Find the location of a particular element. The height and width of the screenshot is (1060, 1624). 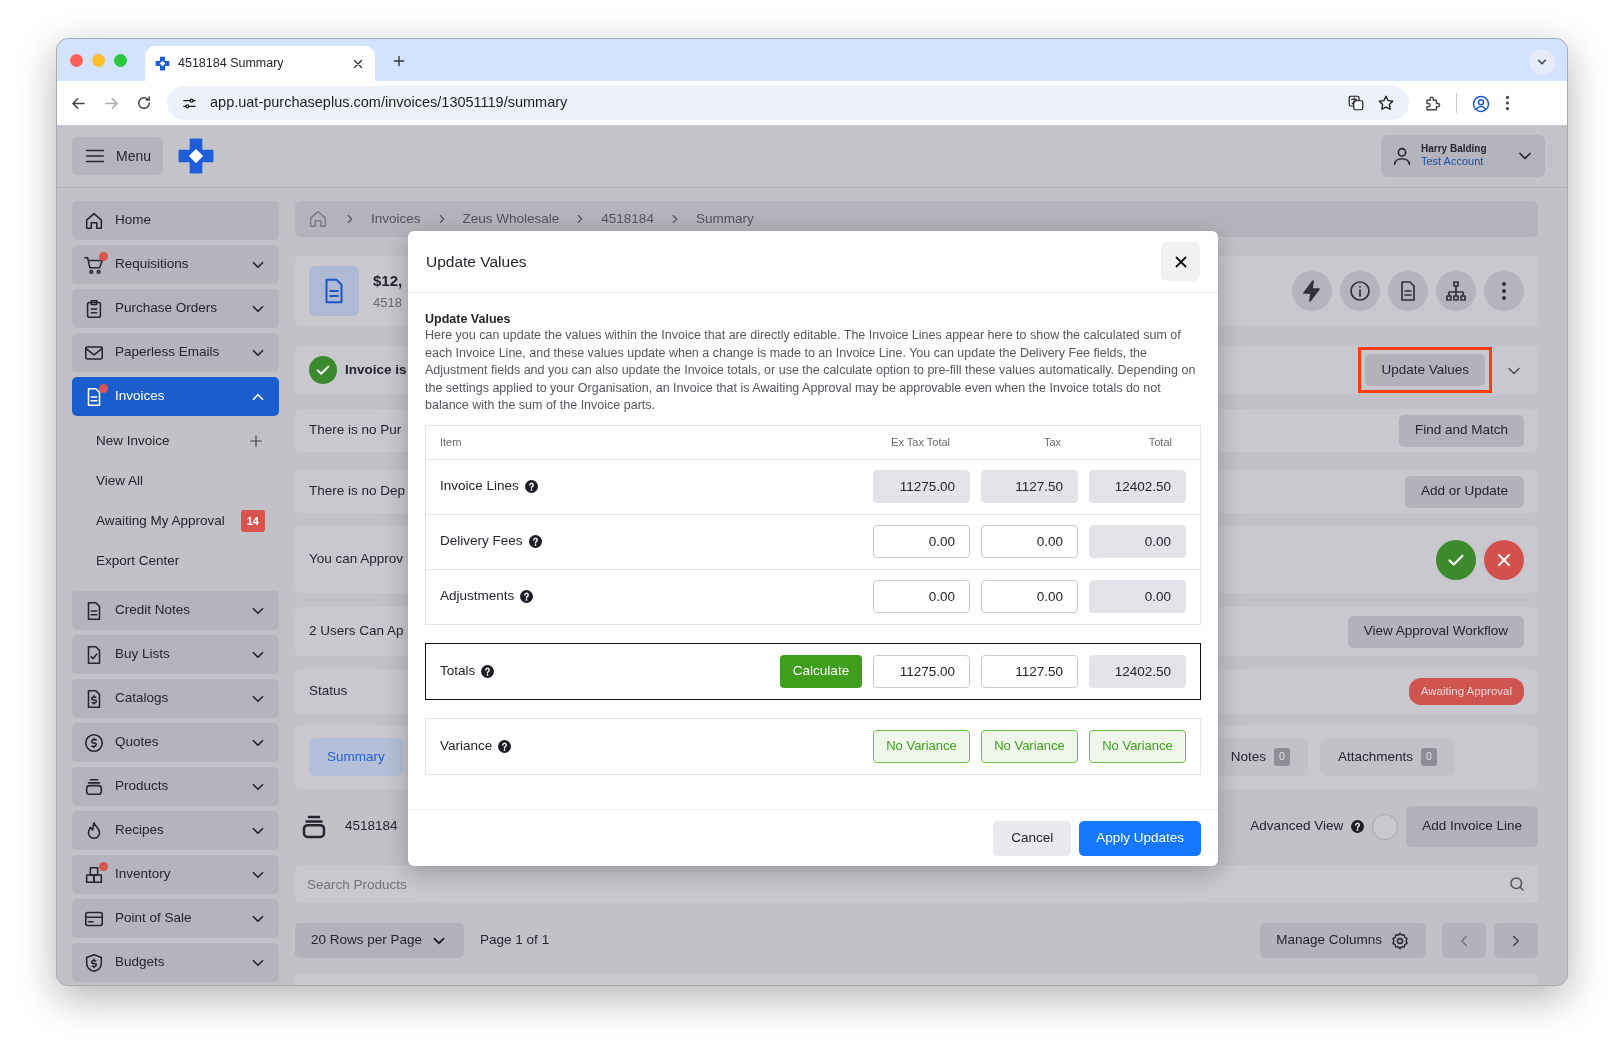

column-header: Tax is located at coordinates (1052, 442).